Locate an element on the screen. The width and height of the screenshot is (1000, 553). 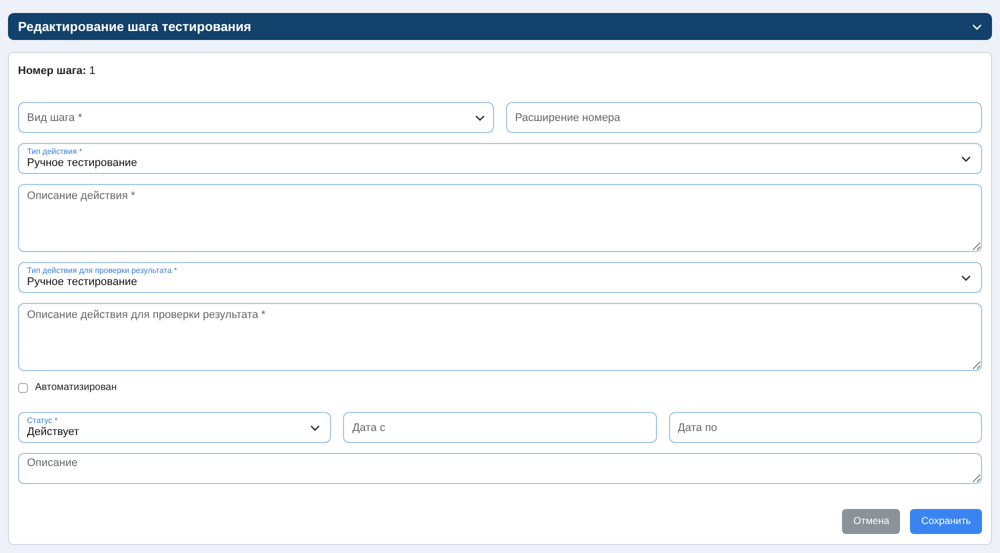
select-field: Статус * Действует is located at coordinates (175, 427).